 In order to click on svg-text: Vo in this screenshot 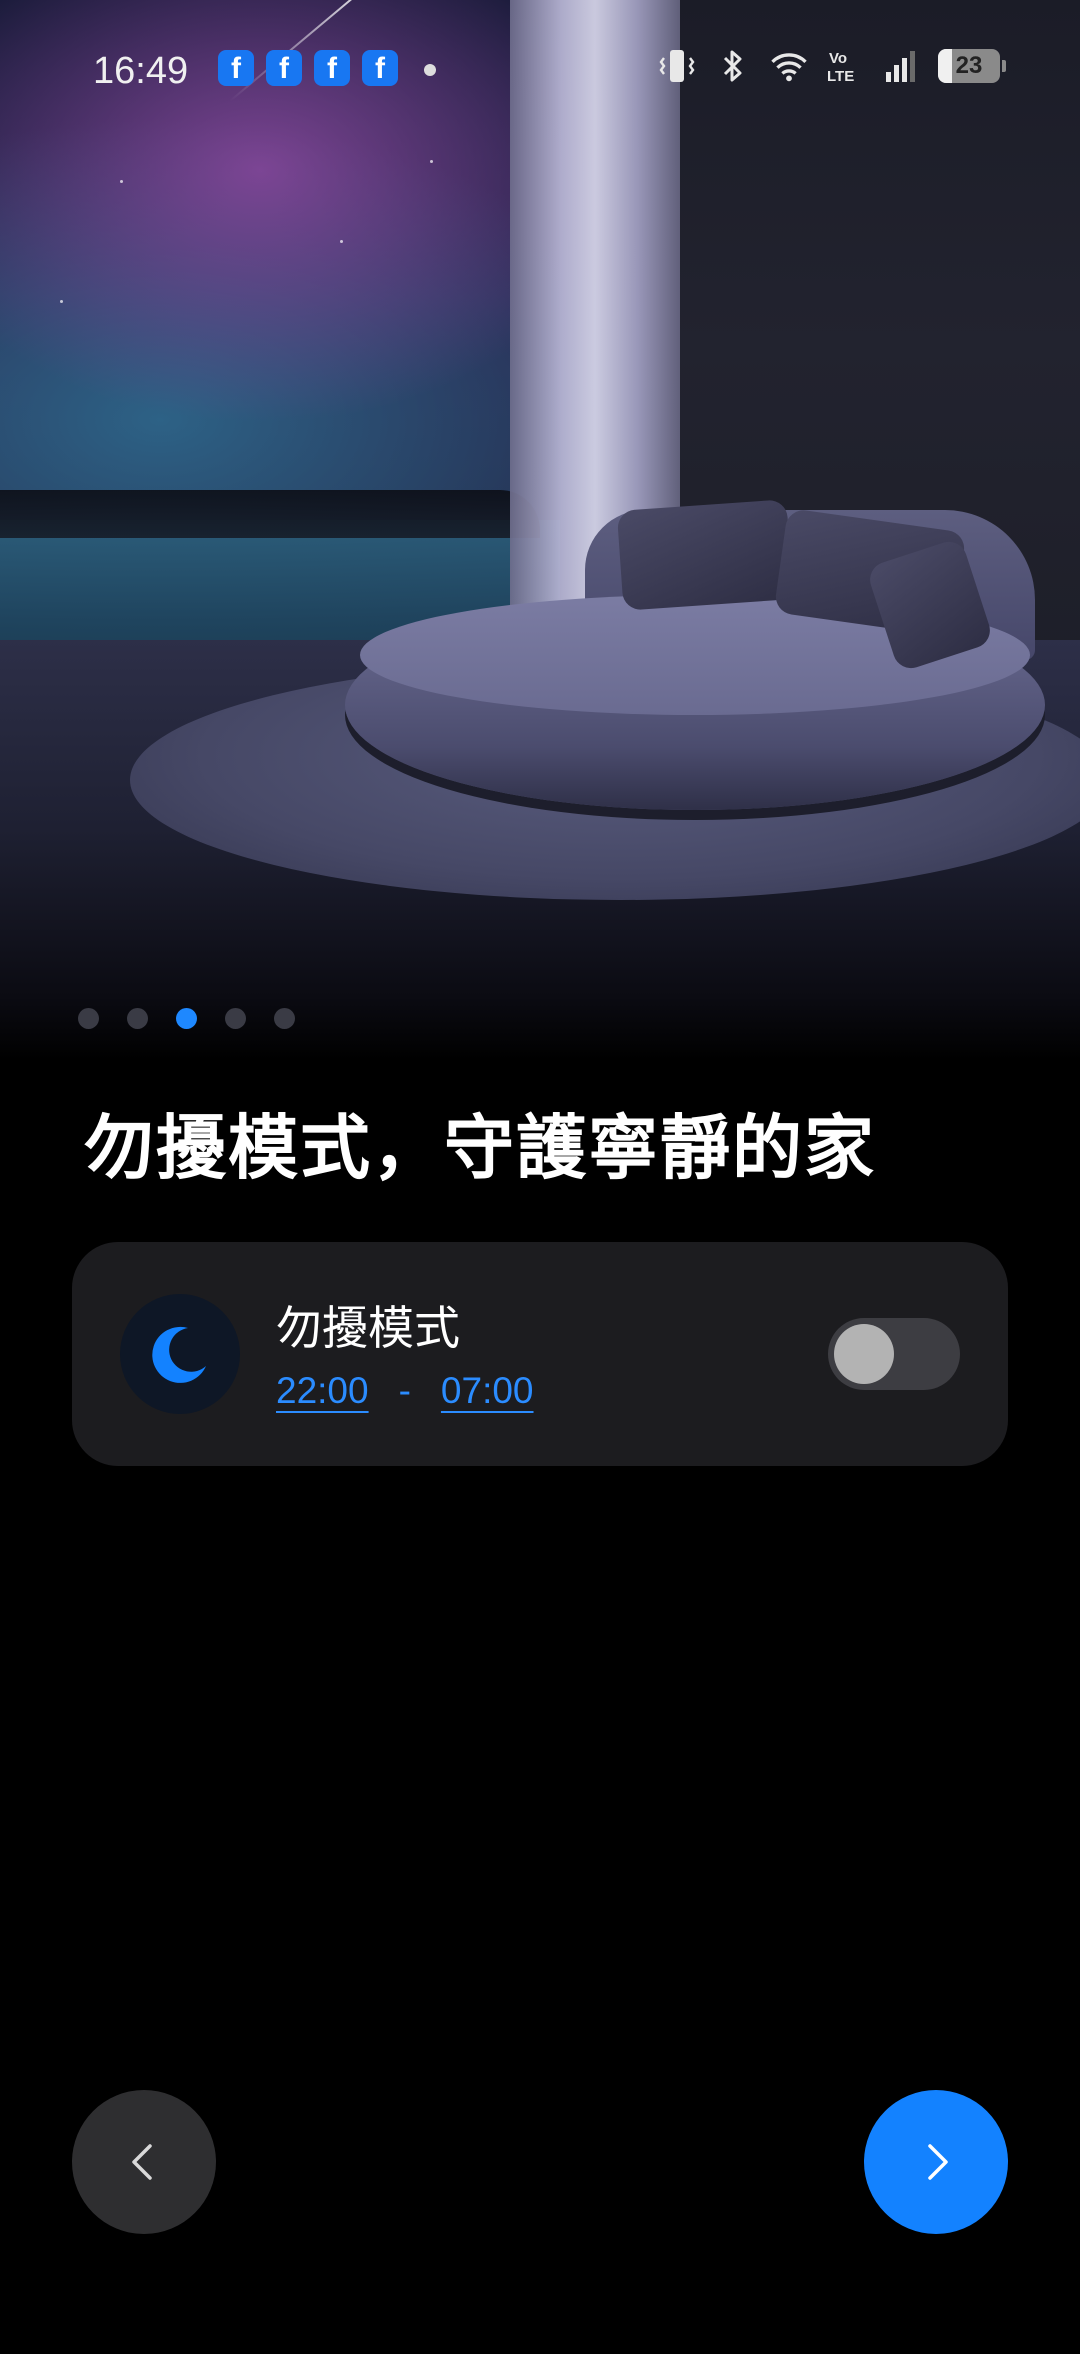, I will do `click(838, 58)`.